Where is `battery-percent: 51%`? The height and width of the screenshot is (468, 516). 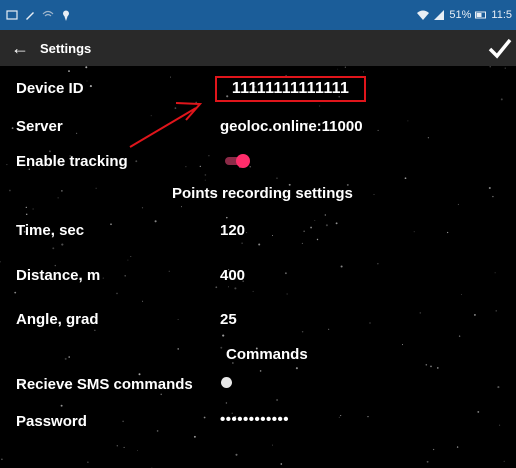
battery-percent: 51% is located at coordinates (460, 15).